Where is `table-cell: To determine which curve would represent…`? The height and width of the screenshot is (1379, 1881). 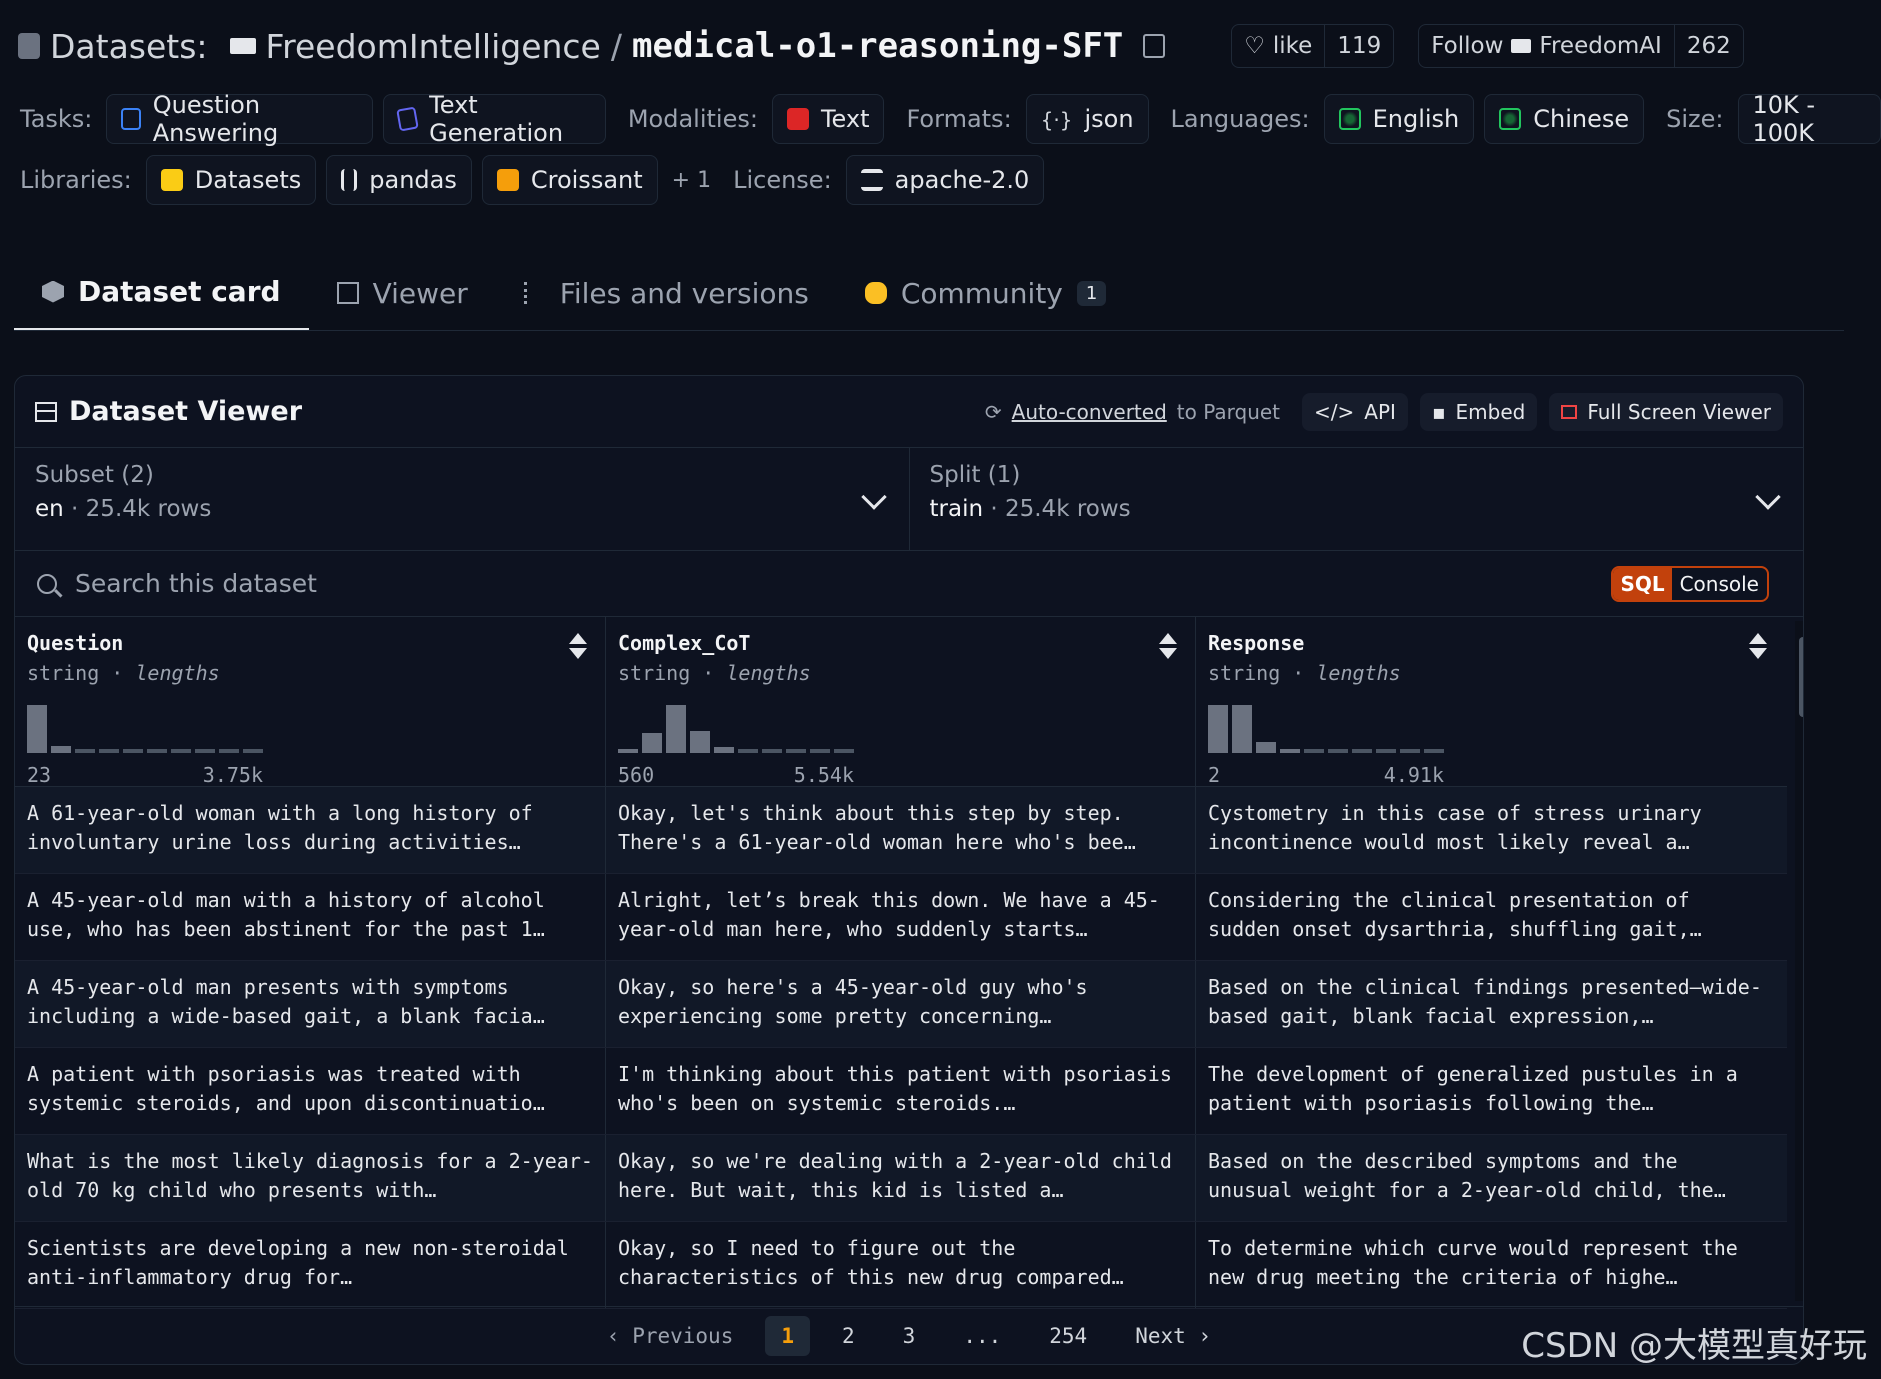
table-cell: To determine which curve would represent… is located at coordinates (1490, 1265).